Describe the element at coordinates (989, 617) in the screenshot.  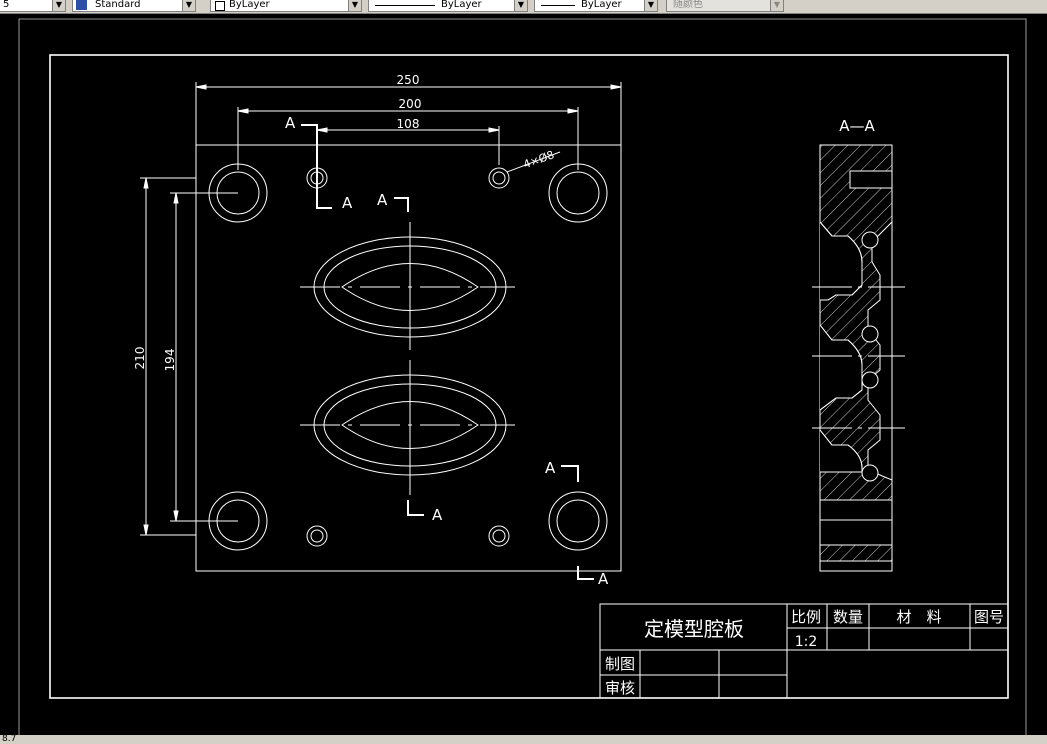
I see `drawing-number-label: 图号` at that location.